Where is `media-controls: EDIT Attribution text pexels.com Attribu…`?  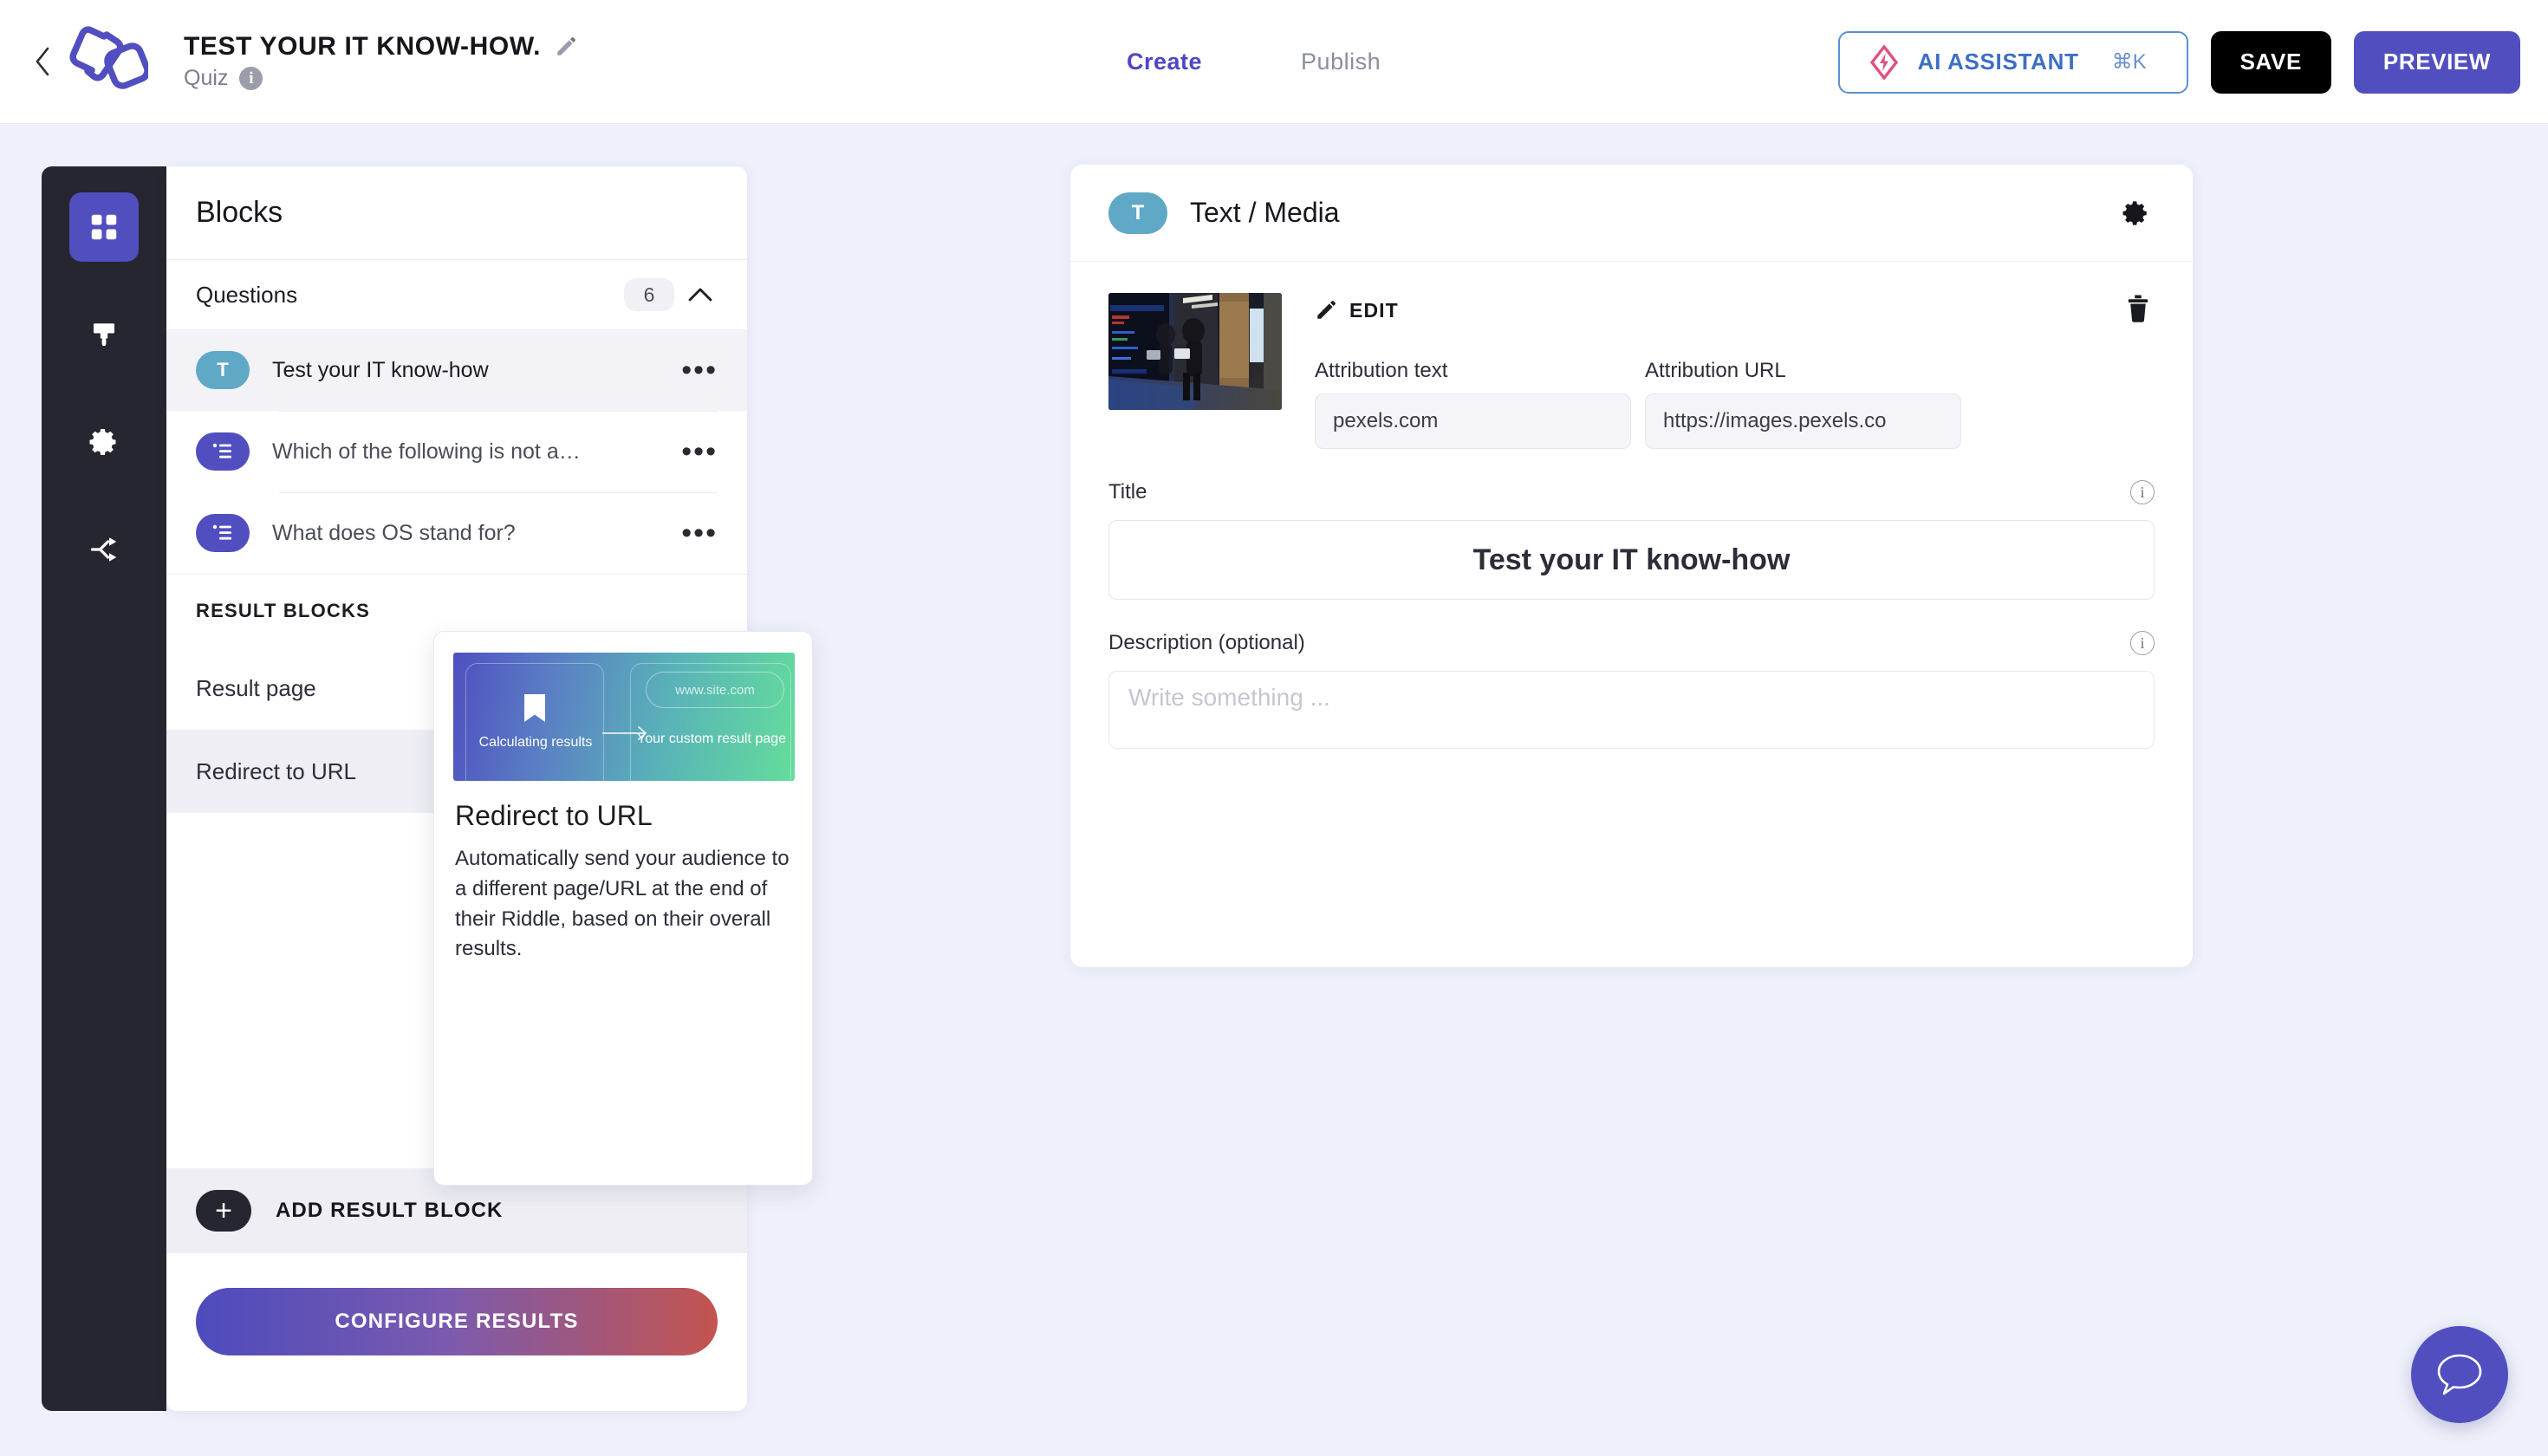
media-controls: EDIT Attribution text pexels.com Attribu… is located at coordinates (1735, 371).